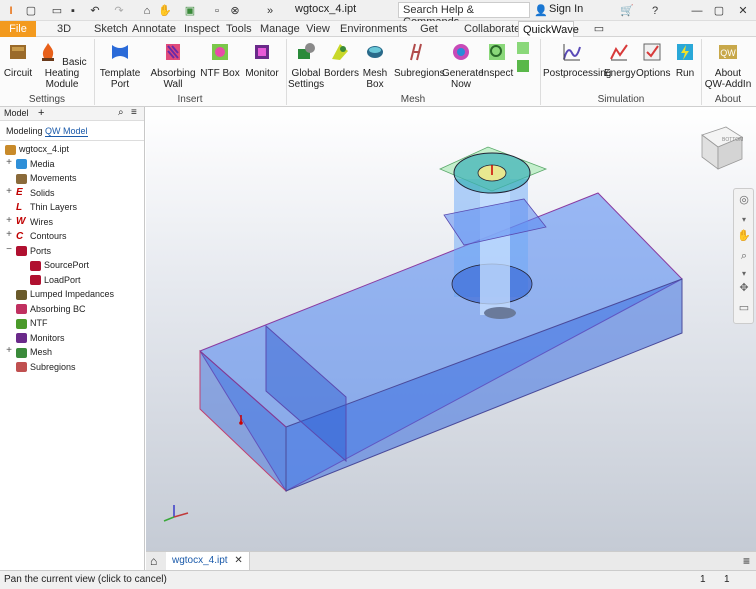 This screenshot has width=756, height=589. What do you see at coordinates (722, 148) in the screenshot?
I see `viewcube: BOTTOM` at bounding box center [722, 148].